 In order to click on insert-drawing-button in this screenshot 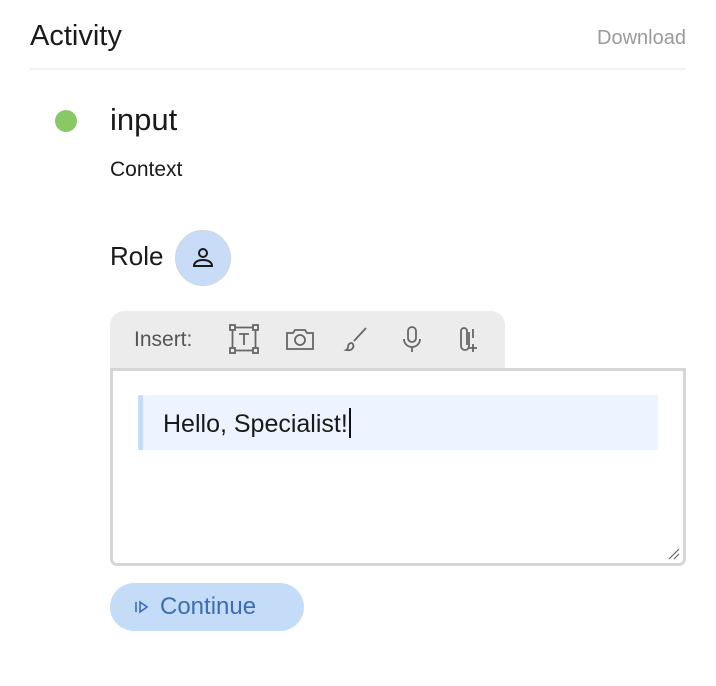, I will do `click(356, 339)`.